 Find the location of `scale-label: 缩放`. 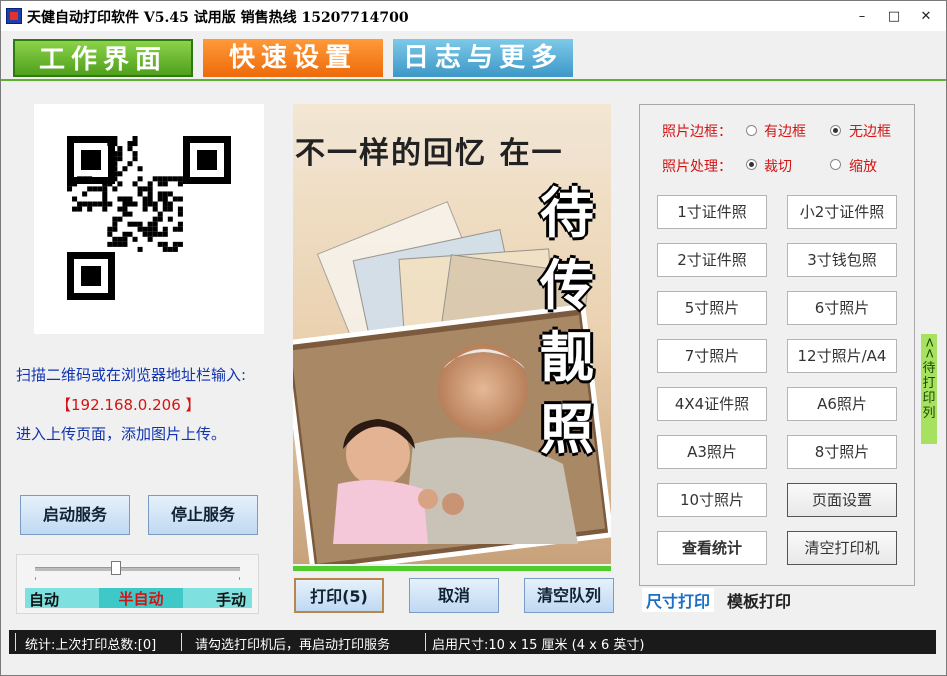

scale-label: 缩放 is located at coordinates (863, 166).